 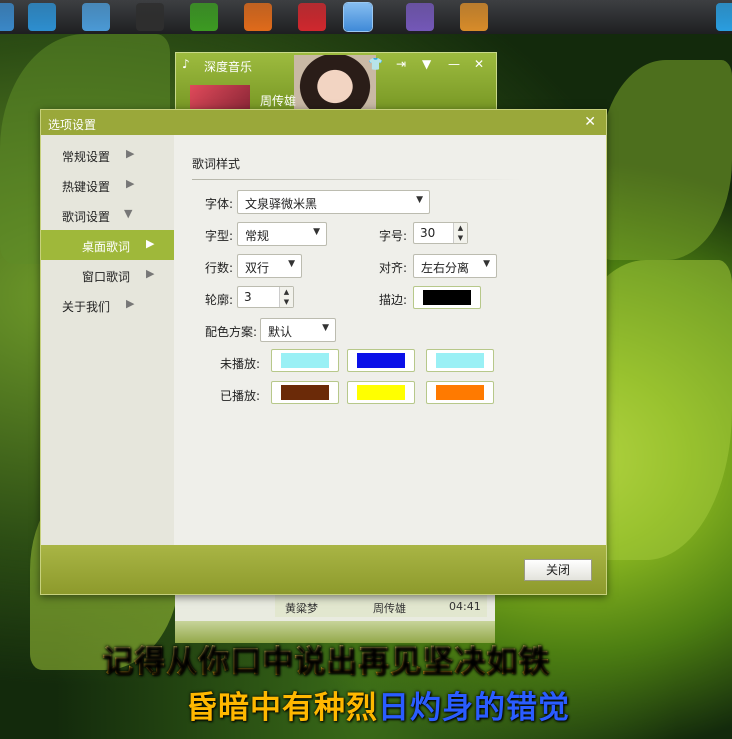 I want to click on font-style-label: 字型:, so click(x=219, y=236).